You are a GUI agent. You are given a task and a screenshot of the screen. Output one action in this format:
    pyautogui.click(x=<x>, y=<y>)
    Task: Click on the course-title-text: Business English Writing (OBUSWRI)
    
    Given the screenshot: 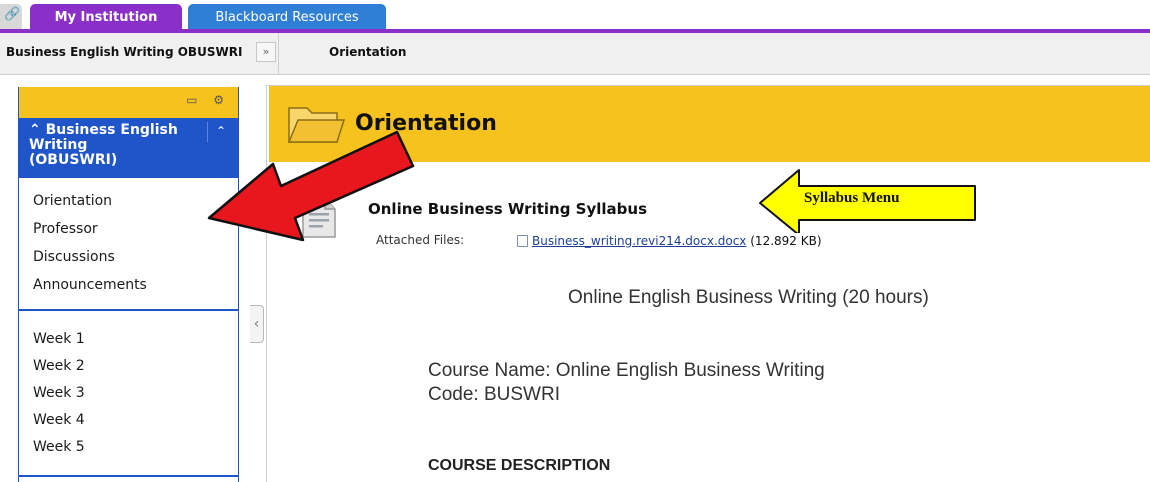 What is the action you would take?
    pyautogui.click(x=103, y=145)
    